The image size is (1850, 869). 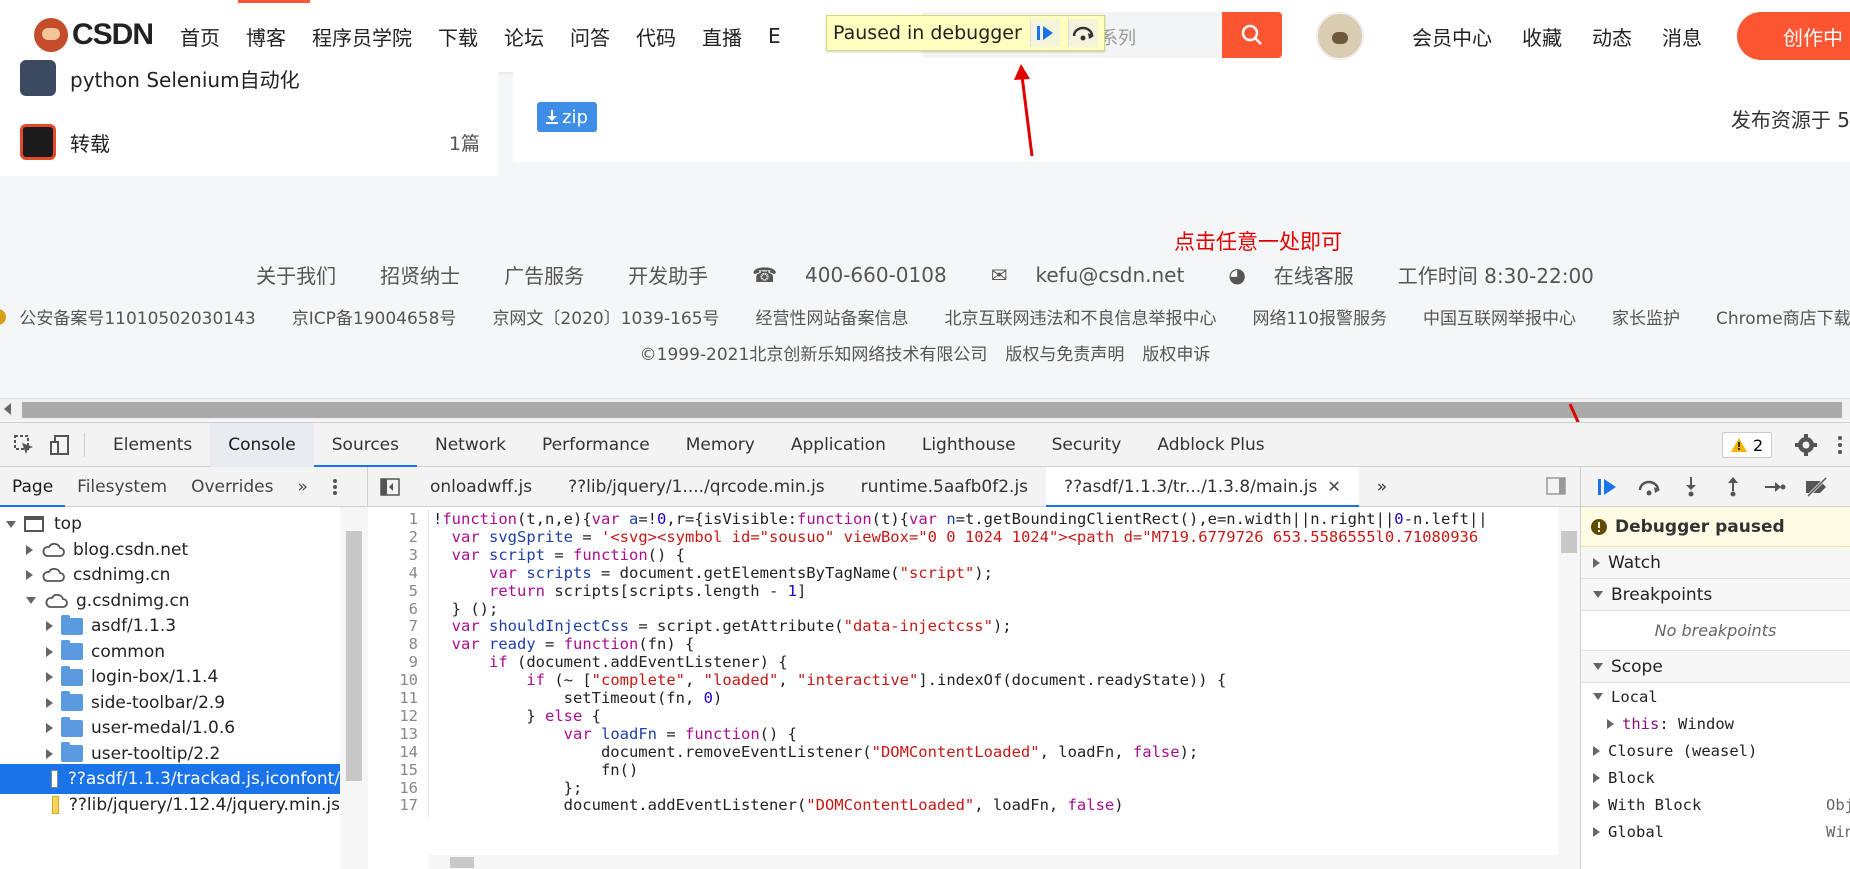 I want to click on warnings-badge: 2, so click(x=1747, y=445).